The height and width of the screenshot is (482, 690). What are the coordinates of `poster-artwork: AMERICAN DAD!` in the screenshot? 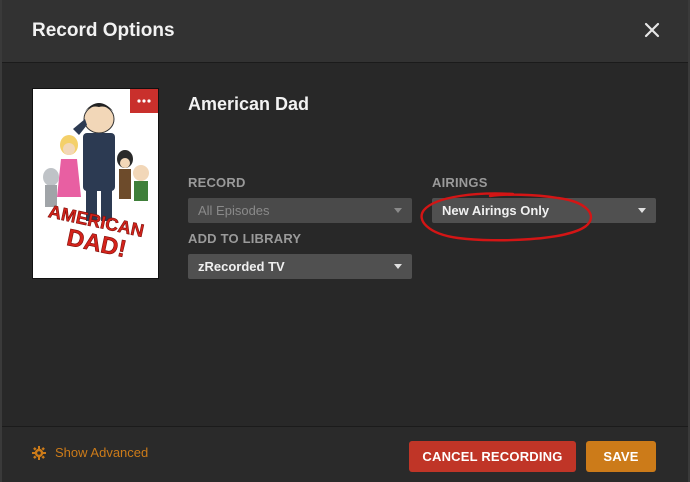 It's located at (95, 183).